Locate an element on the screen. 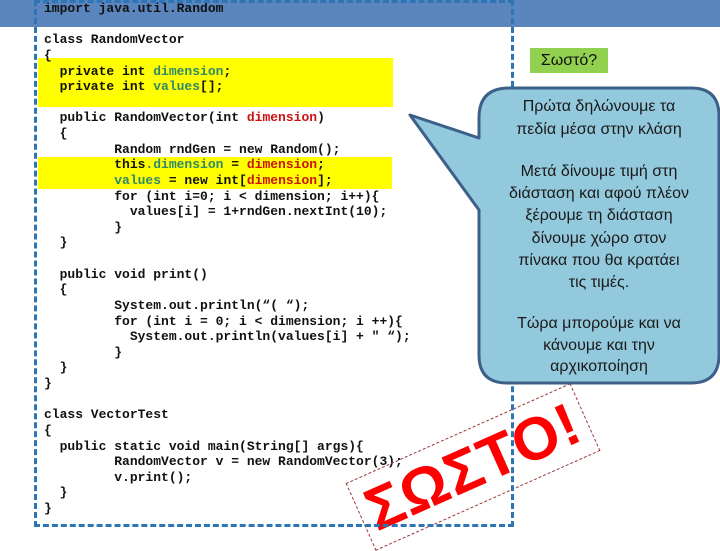 This screenshot has width=720, height=551. callout-line: δίνουμε χώρο στον is located at coordinates (599, 238).